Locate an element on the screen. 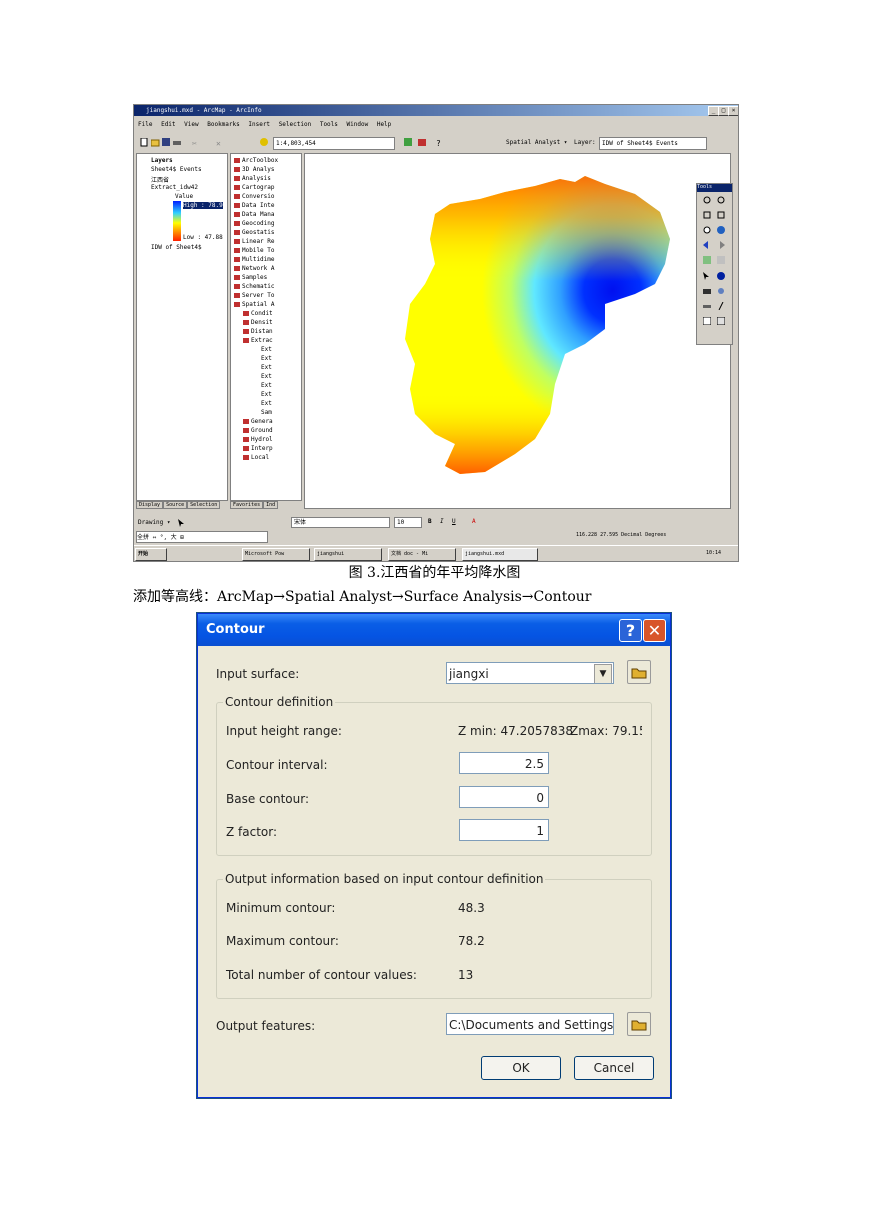 This screenshot has height=1228, width=869. tab-index: Ind is located at coordinates (271, 505).